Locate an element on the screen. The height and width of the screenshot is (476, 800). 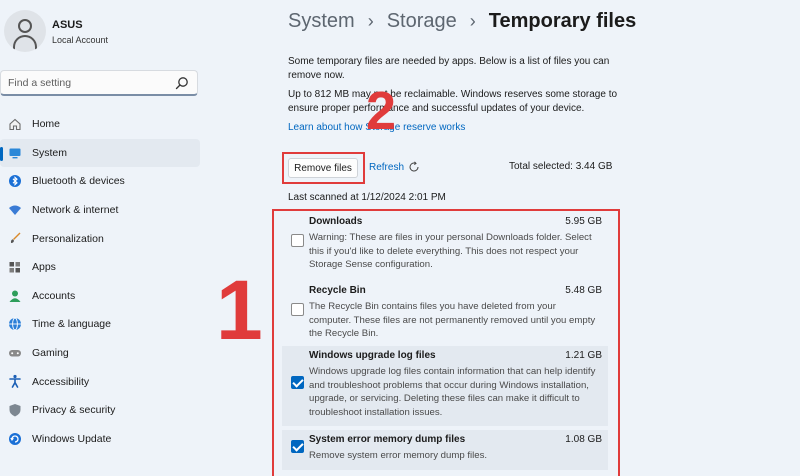
system-icon is located at coordinates (15, 153).